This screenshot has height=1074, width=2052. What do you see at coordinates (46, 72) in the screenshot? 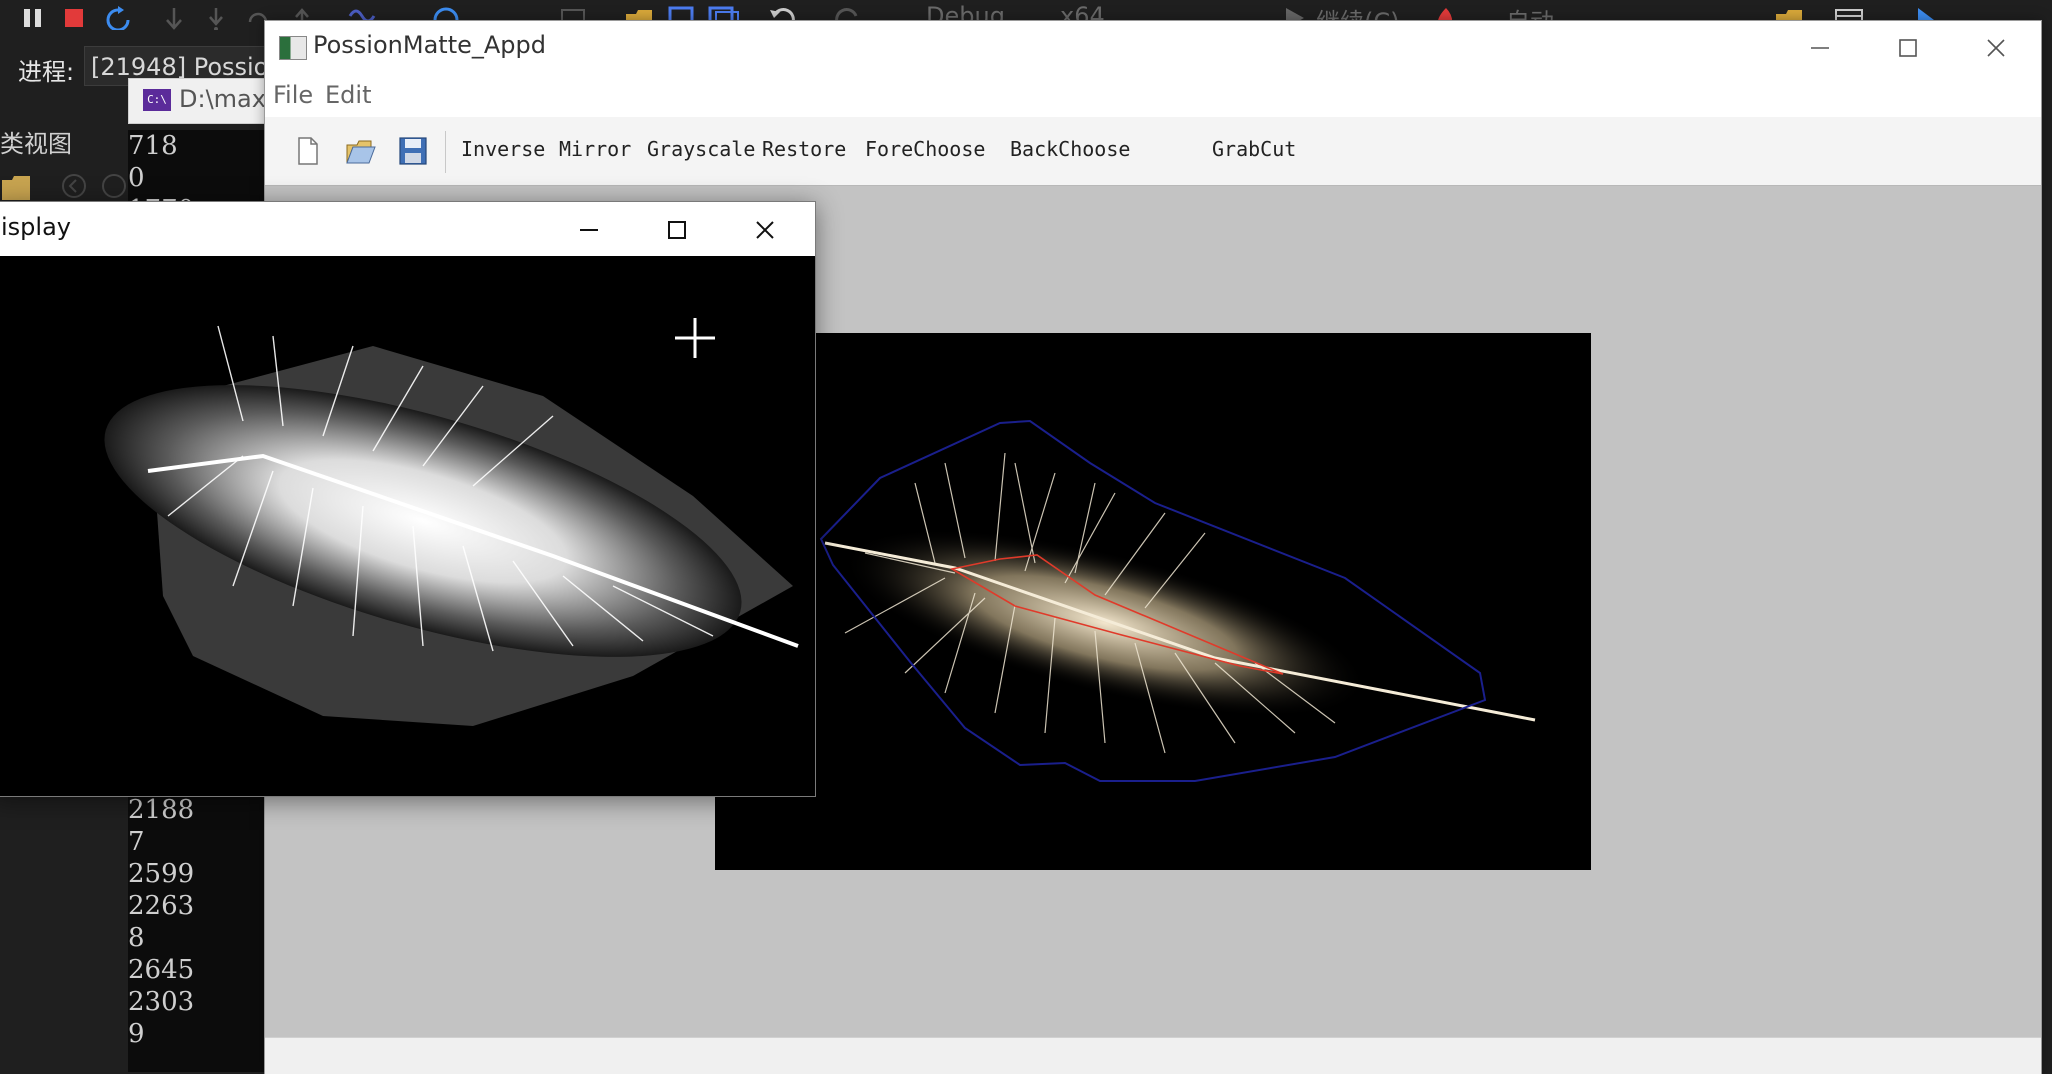
I see `process-label: 进程:` at bounding box center [46, 72].